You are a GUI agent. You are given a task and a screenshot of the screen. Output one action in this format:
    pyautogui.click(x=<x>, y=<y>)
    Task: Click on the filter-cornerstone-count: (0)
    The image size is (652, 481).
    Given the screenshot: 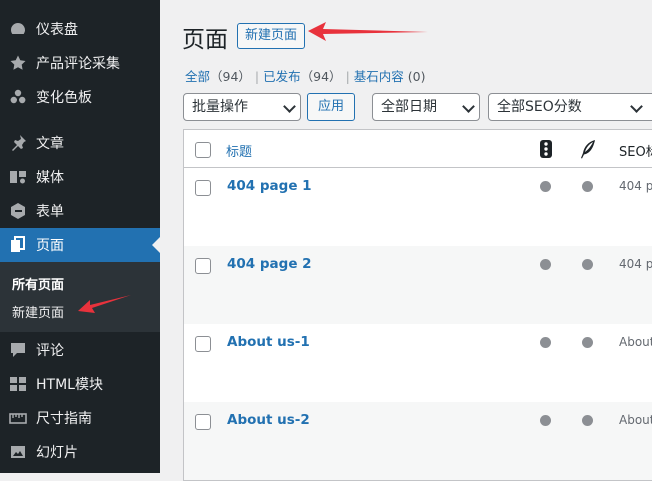 What is the action you would take?
    pyautogui.click(x=416, y=76)
    